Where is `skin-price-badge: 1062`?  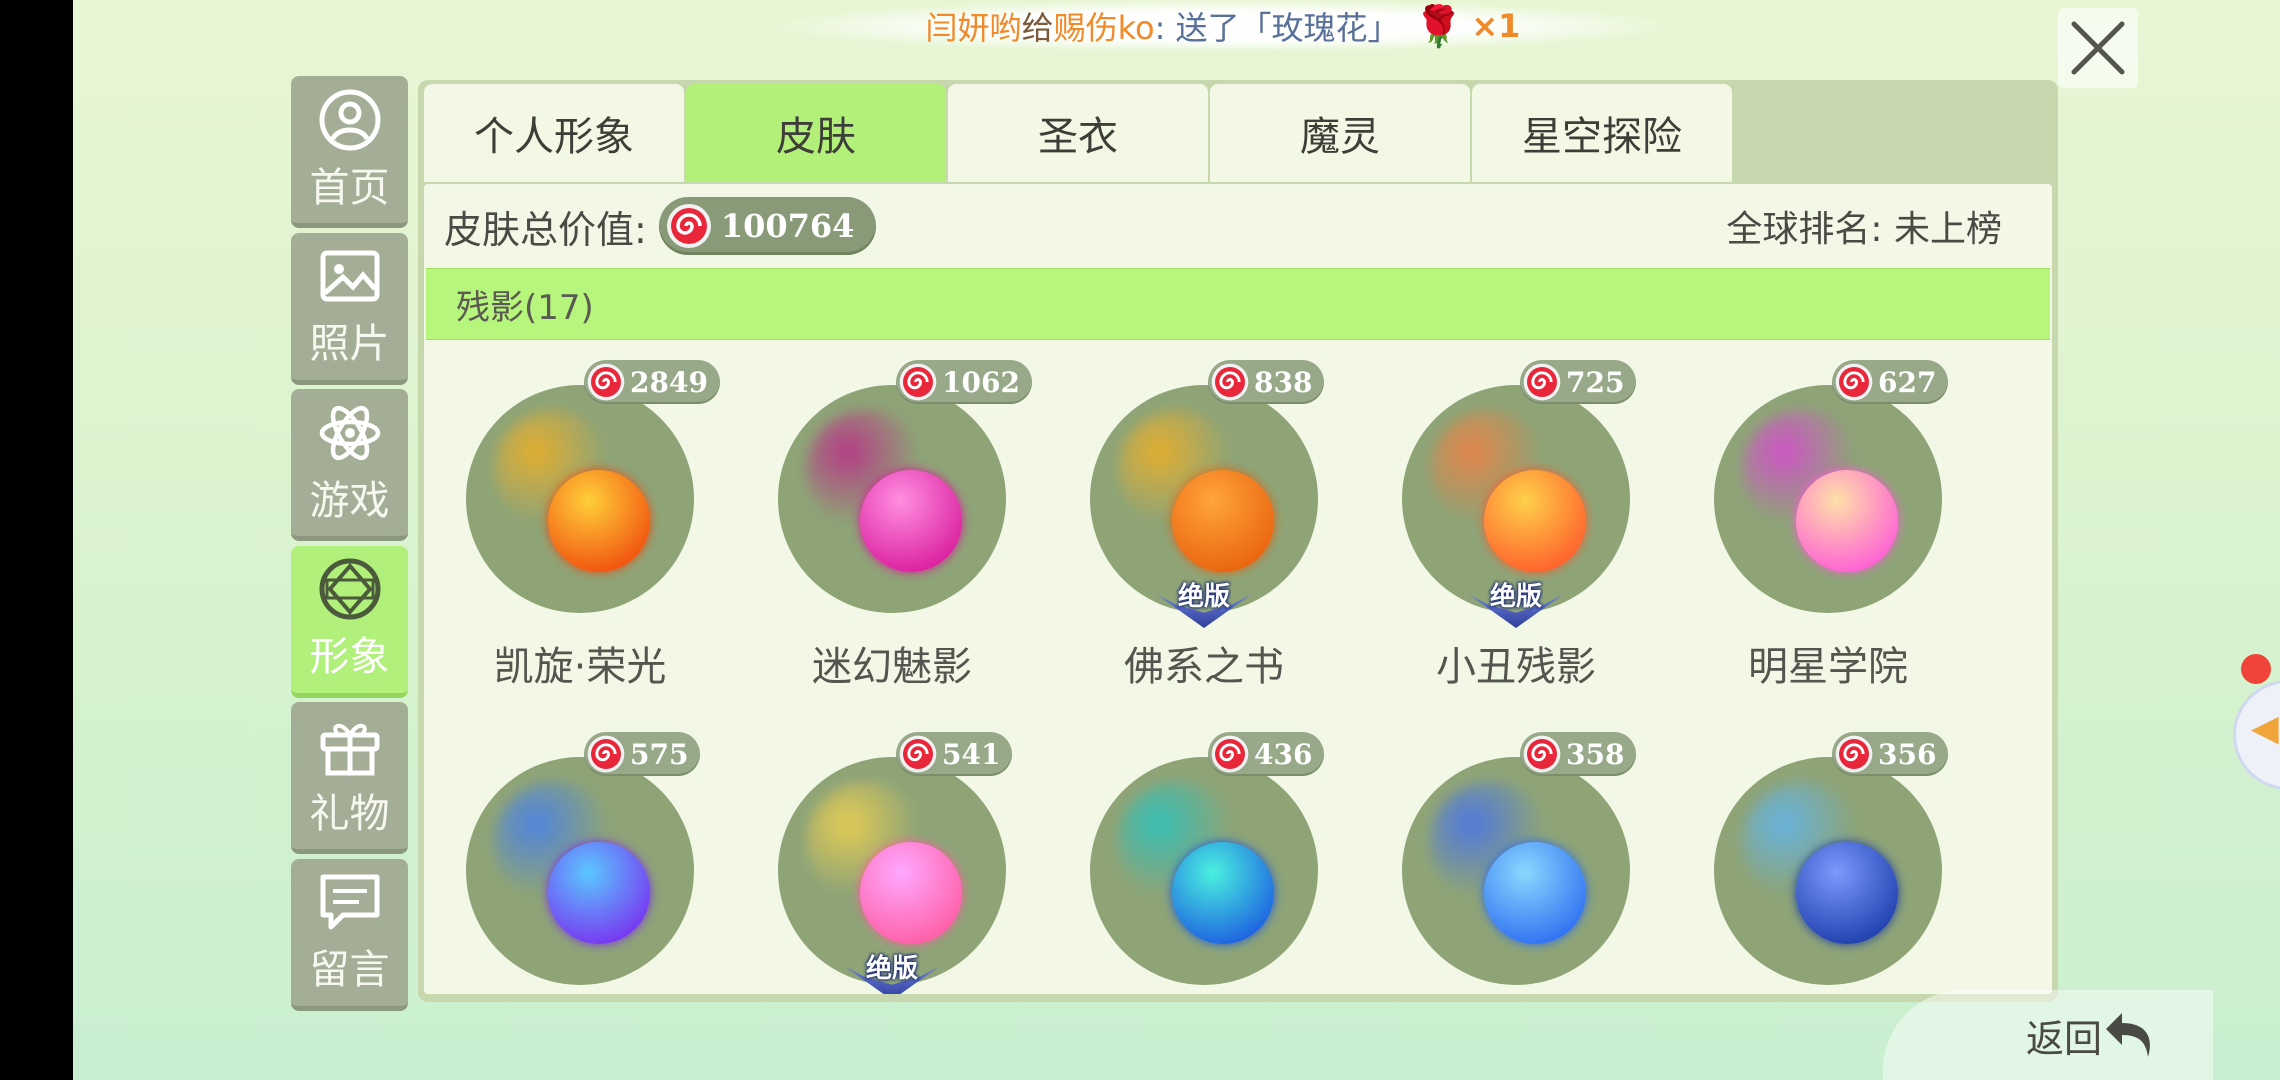 skin-price-badge: 1062 is located at coordinates (964, 382).